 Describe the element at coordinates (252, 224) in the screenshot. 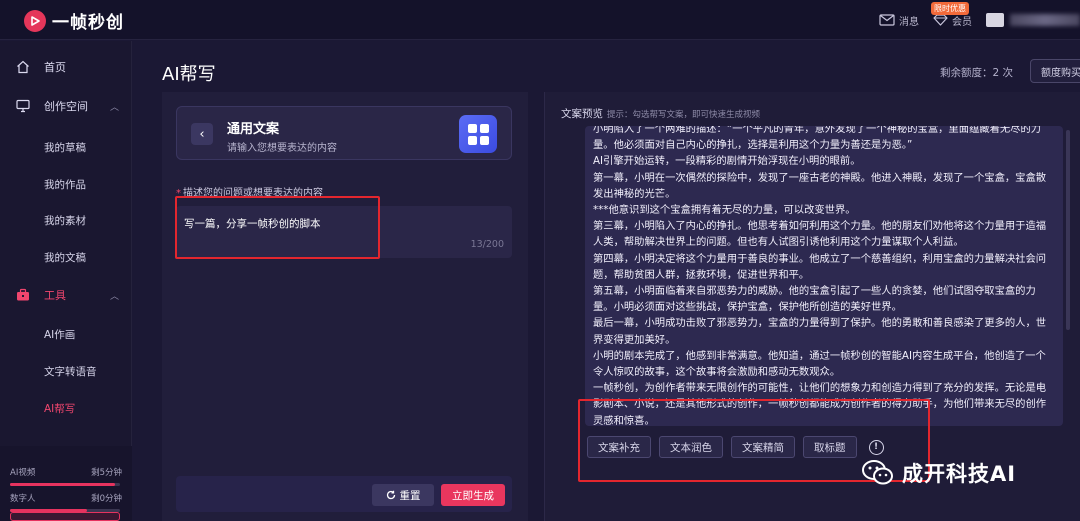

I see `prompt-value: 写一篇，分享一帧秒创的脚本` at that location.